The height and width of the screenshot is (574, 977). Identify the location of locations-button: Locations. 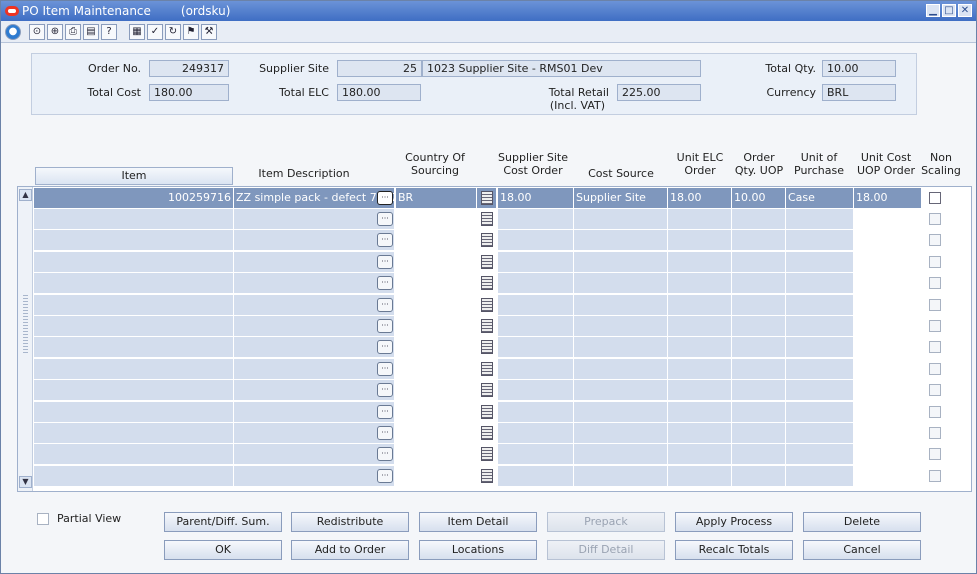
(478, 550).